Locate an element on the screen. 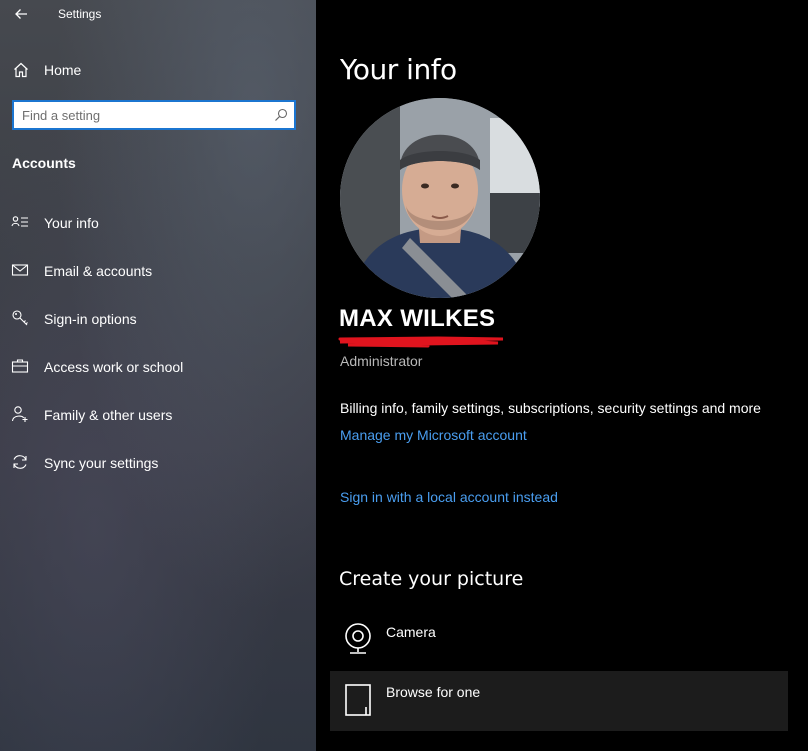 The image size is (808, 751). sidebar-item-label: Sign-in options is located at coordinates (90, 319).